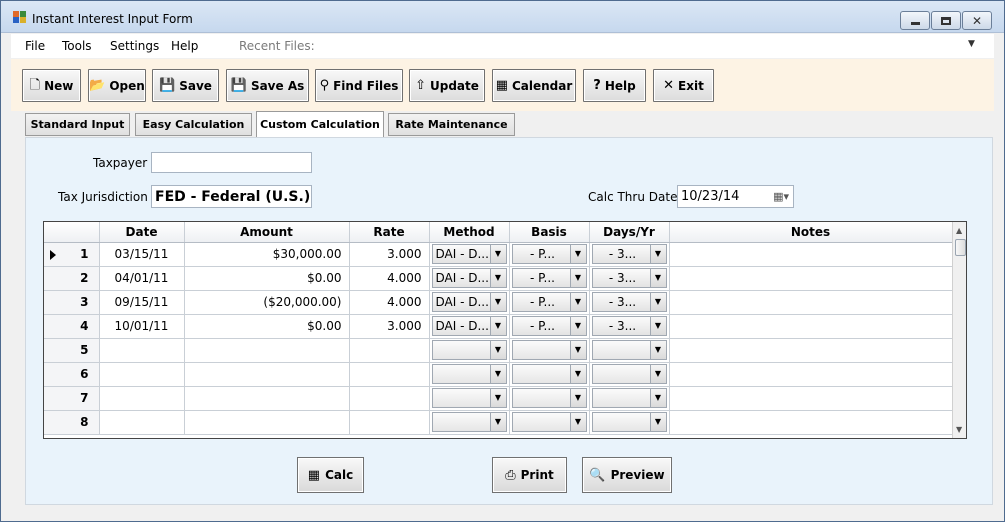 The width and height of the screenshot is (1005, 522). Describe the element at coordinates (117, 85) in the screenshot. I see `open-button: 📂 Open` at that location.